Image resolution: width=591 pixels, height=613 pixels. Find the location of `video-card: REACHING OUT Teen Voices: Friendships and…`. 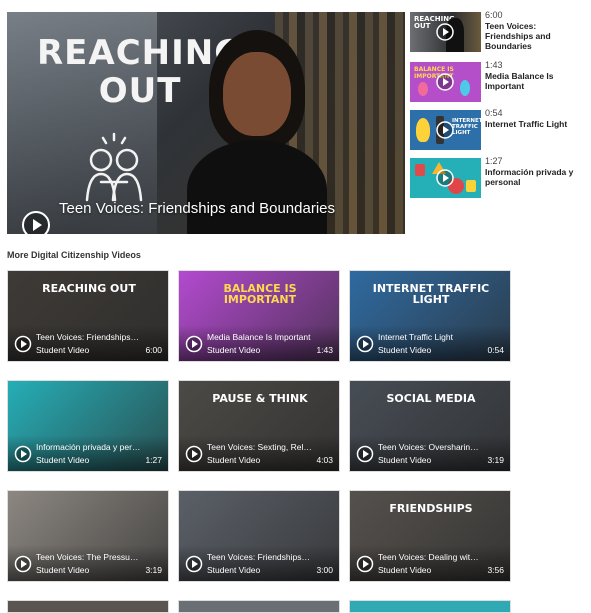

video-card: REACHING OUT Teen Voices: Friendships and… is located at coordinates (88, 316).